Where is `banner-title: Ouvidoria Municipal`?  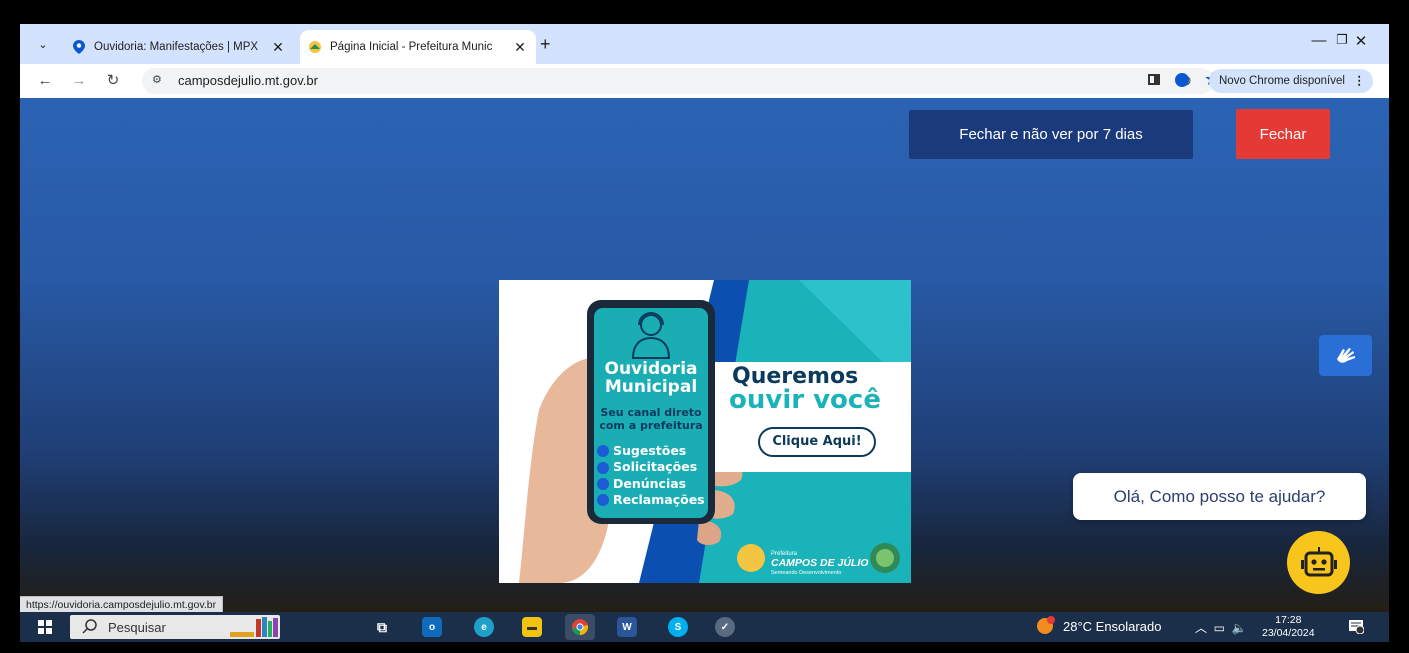 banner-title: Ouvidoria Municipal is located at coordinates (651, 378).